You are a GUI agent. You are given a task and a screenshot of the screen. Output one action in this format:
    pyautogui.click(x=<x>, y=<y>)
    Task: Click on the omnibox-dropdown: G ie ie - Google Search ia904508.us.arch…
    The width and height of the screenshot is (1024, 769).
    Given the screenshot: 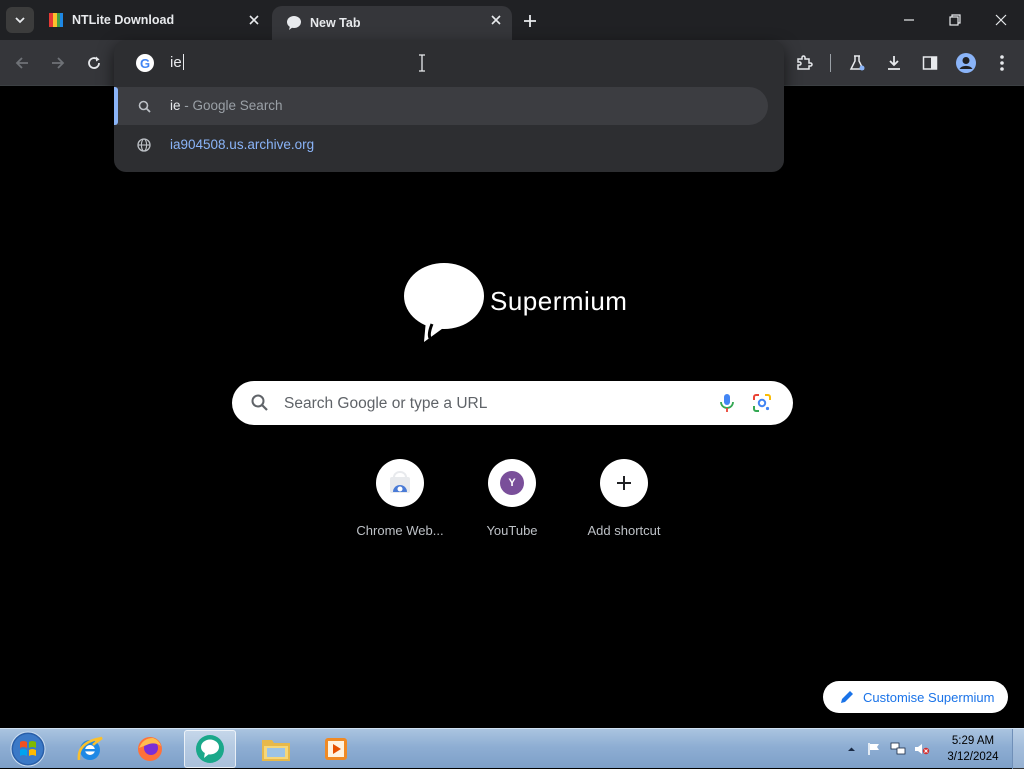 What is the action you would take?
    pyautogui.click(x=449, y=106)
    